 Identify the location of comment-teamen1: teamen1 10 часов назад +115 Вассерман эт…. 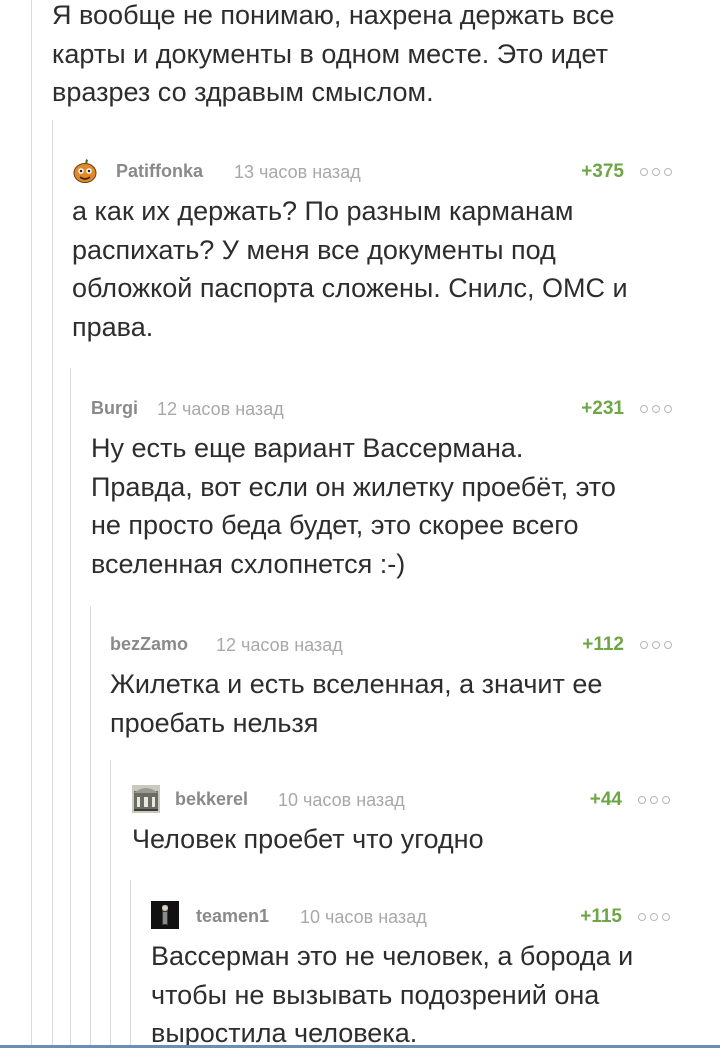
(414, 977).